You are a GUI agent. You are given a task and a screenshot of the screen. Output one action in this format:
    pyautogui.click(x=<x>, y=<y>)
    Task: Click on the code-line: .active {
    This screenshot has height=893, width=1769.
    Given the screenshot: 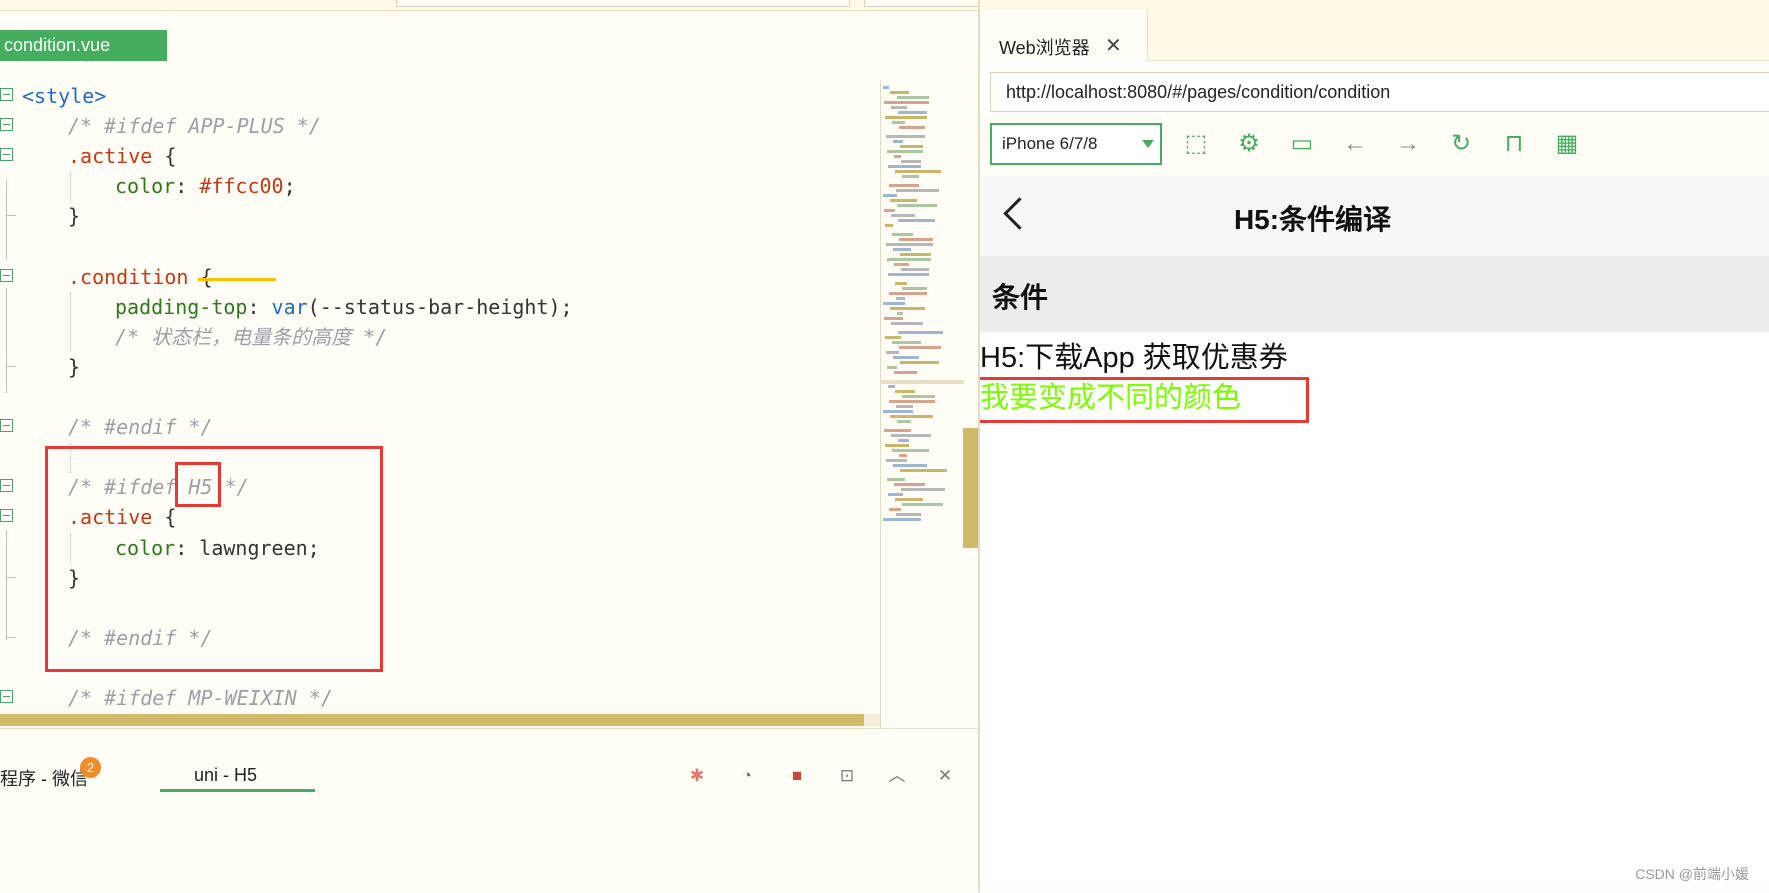 What is the action you would take?
    pyautogui.click(x=440, y=156)
    